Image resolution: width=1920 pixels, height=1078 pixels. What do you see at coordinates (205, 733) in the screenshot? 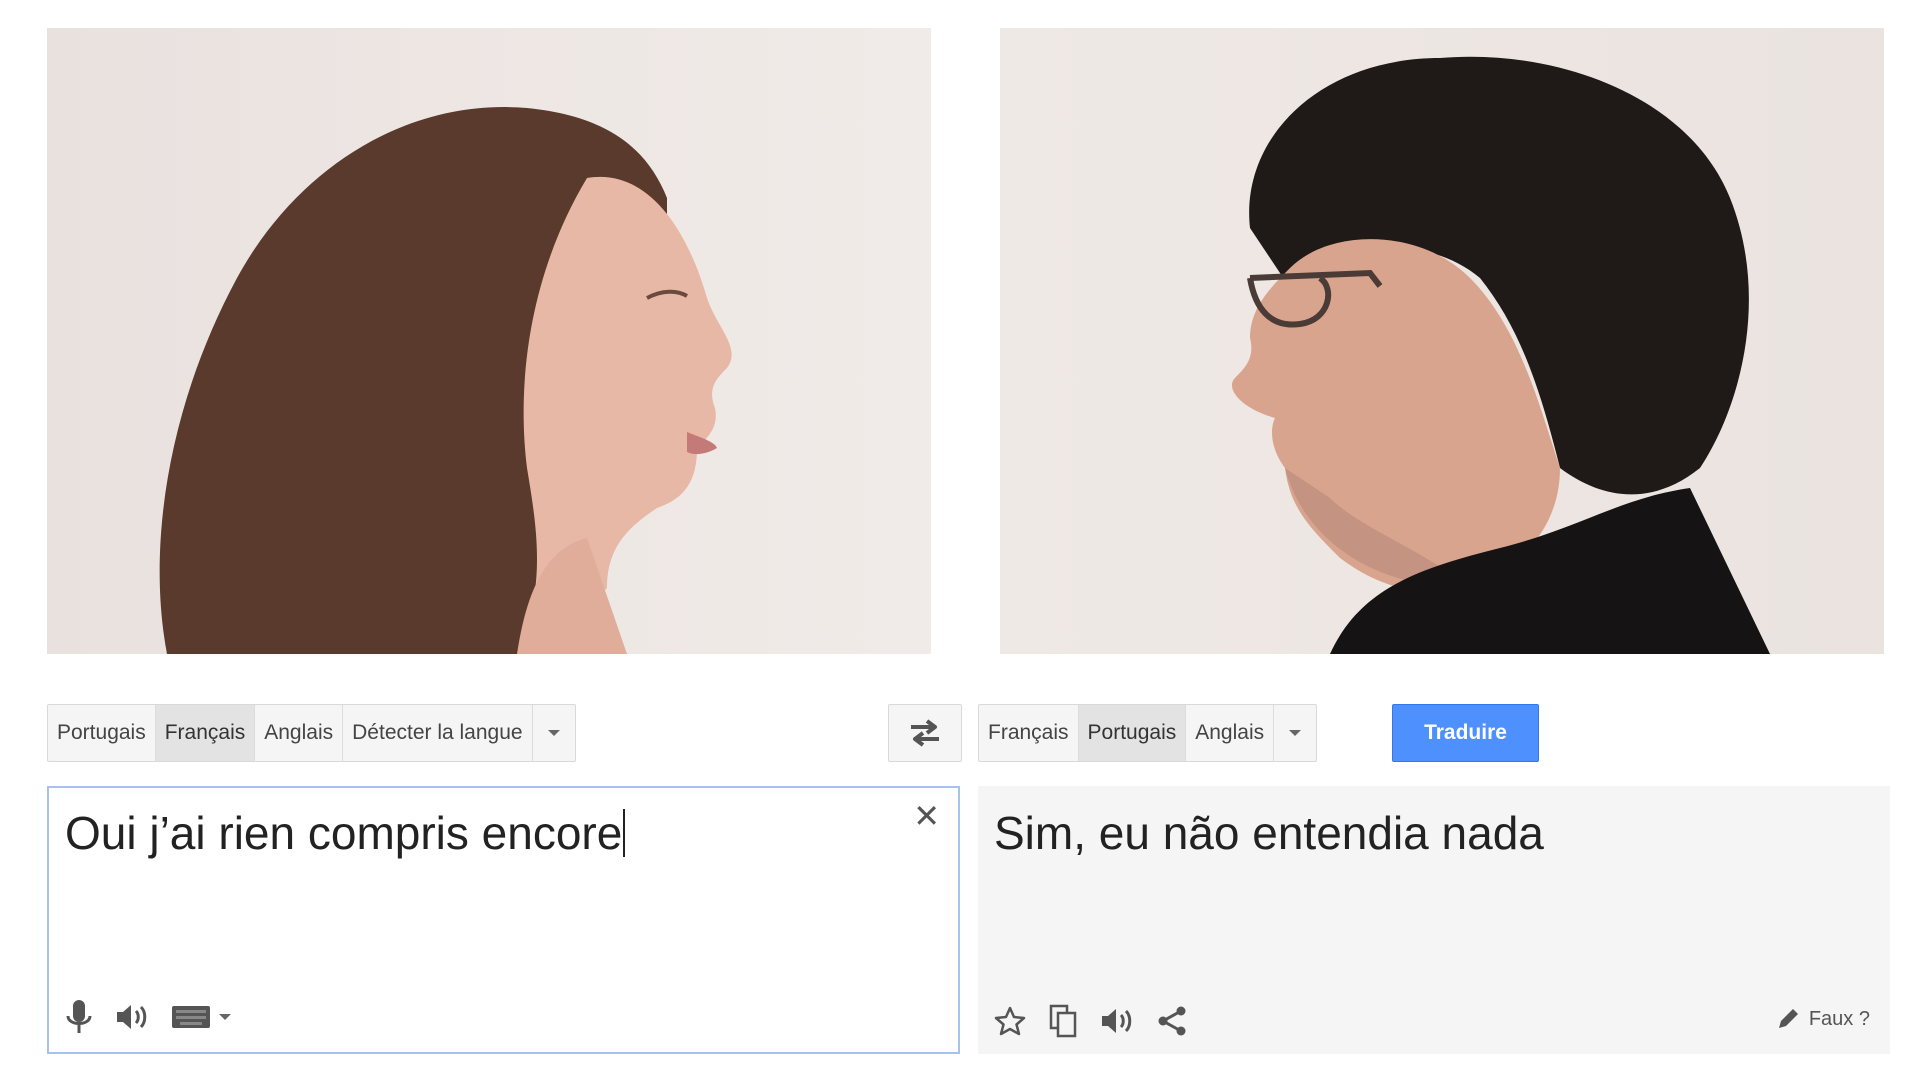
I see `source-lang-francais: Français` at bounding box center [205, 733].